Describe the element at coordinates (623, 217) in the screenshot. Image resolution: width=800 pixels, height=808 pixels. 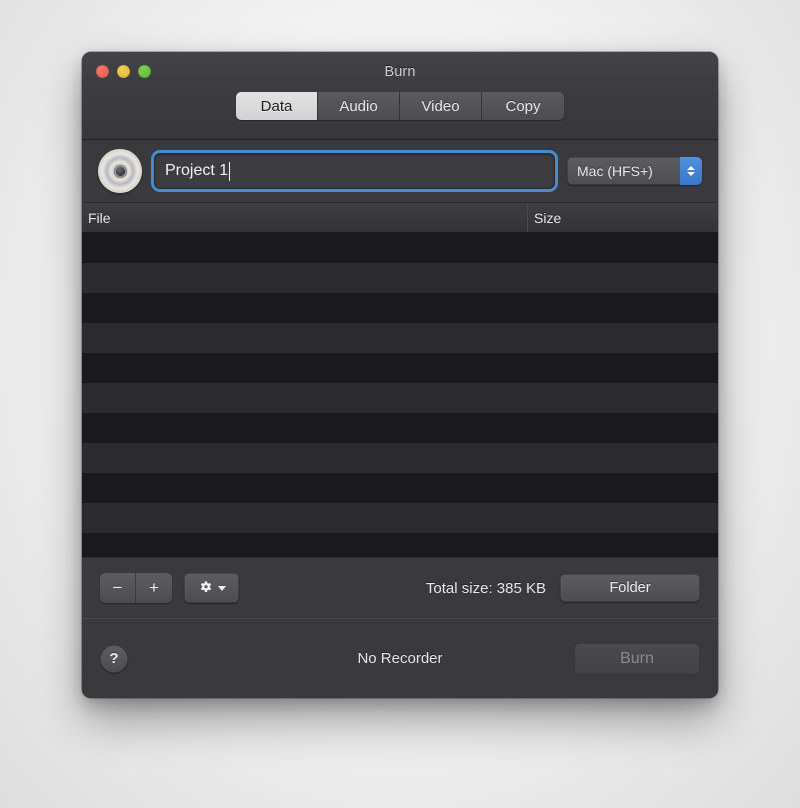
I see `column-header-size: Size` at that location.